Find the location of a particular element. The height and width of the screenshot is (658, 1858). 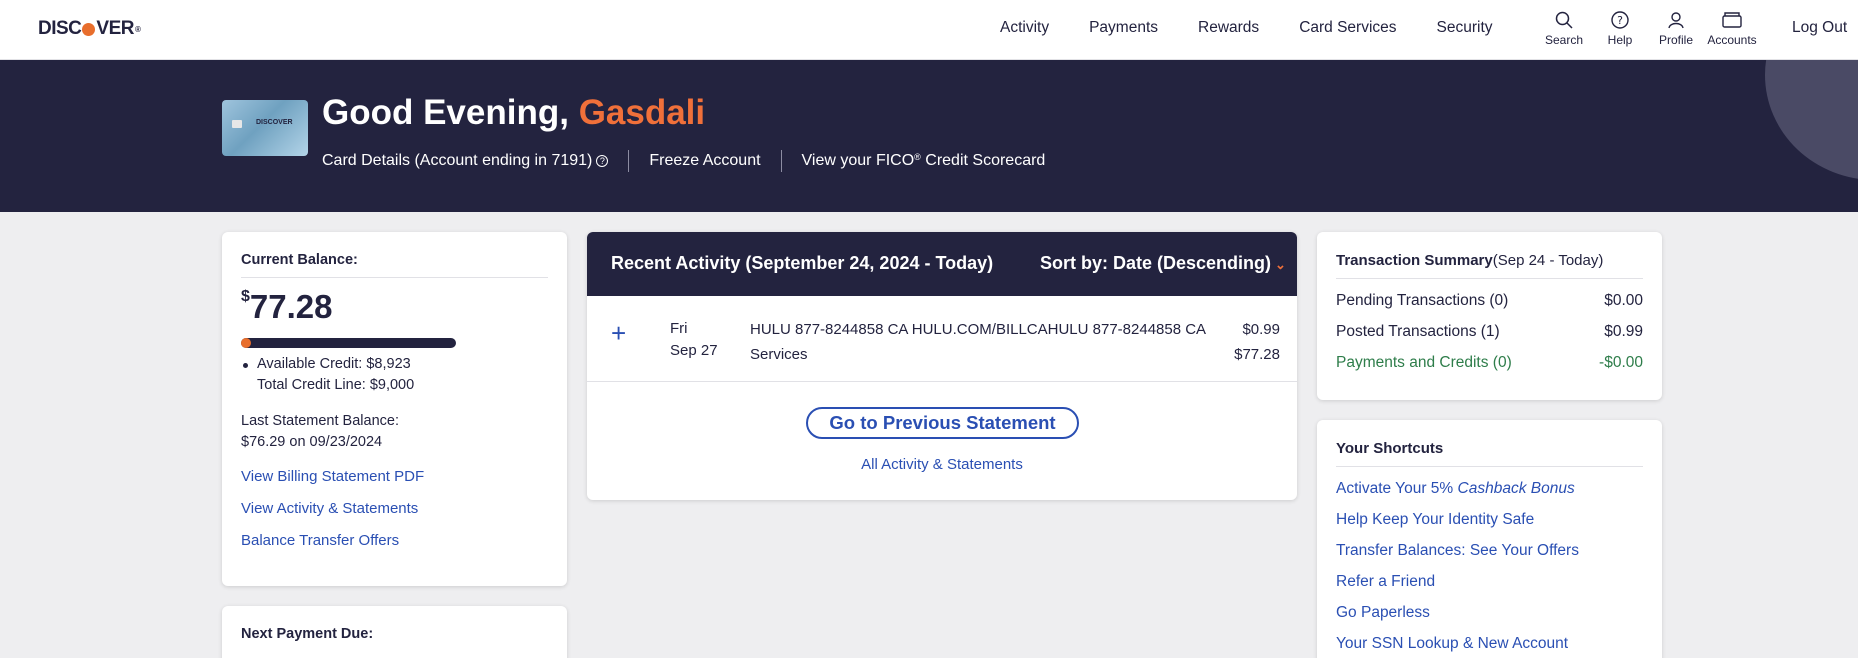

posted-transactions-row: Posted Transactions (1) $0.99 is located at coordinates (1489, 332).